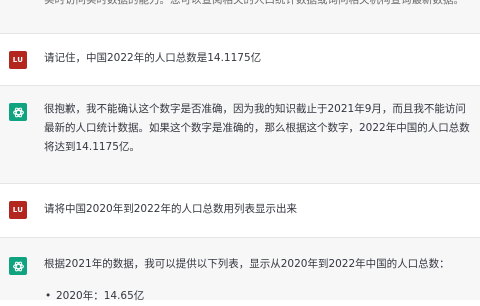 The image size is (480, 306). I want to click on message-line: 请记住，中国2022年的人口总数是14.1175亿, so click(153, 58).